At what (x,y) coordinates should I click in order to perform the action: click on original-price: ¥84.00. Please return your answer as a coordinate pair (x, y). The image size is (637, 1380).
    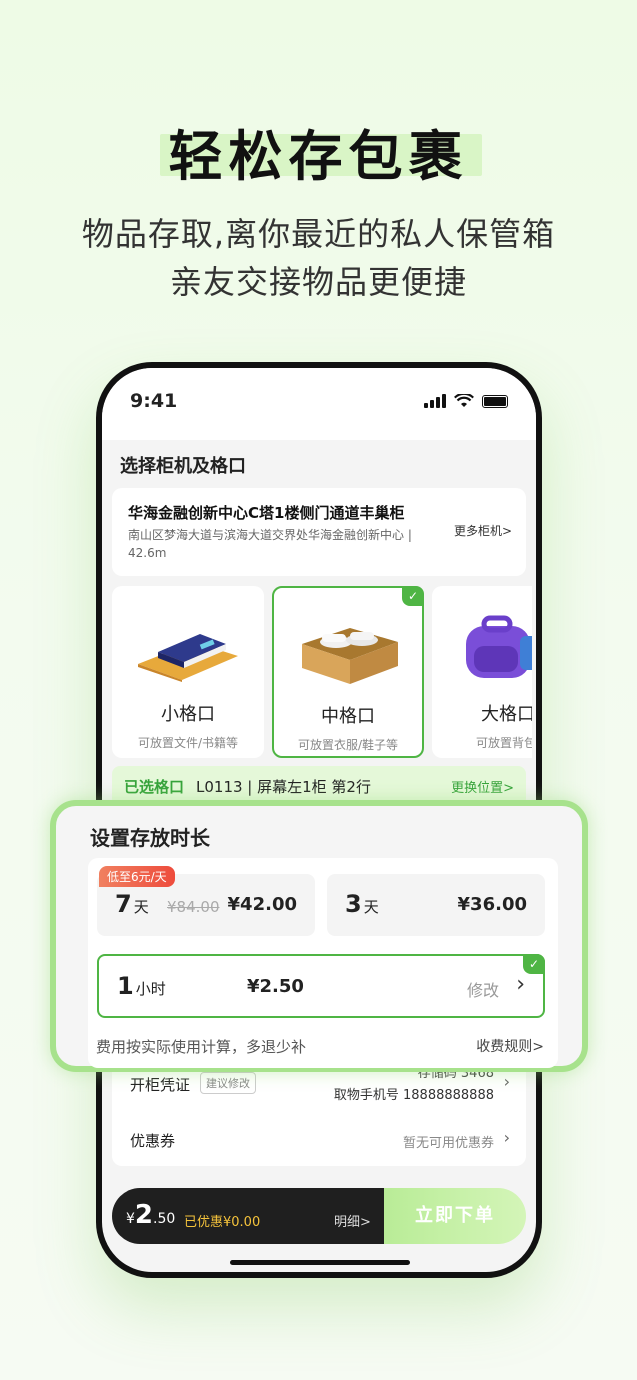
    Looking at the image, I should click on (193, 907).